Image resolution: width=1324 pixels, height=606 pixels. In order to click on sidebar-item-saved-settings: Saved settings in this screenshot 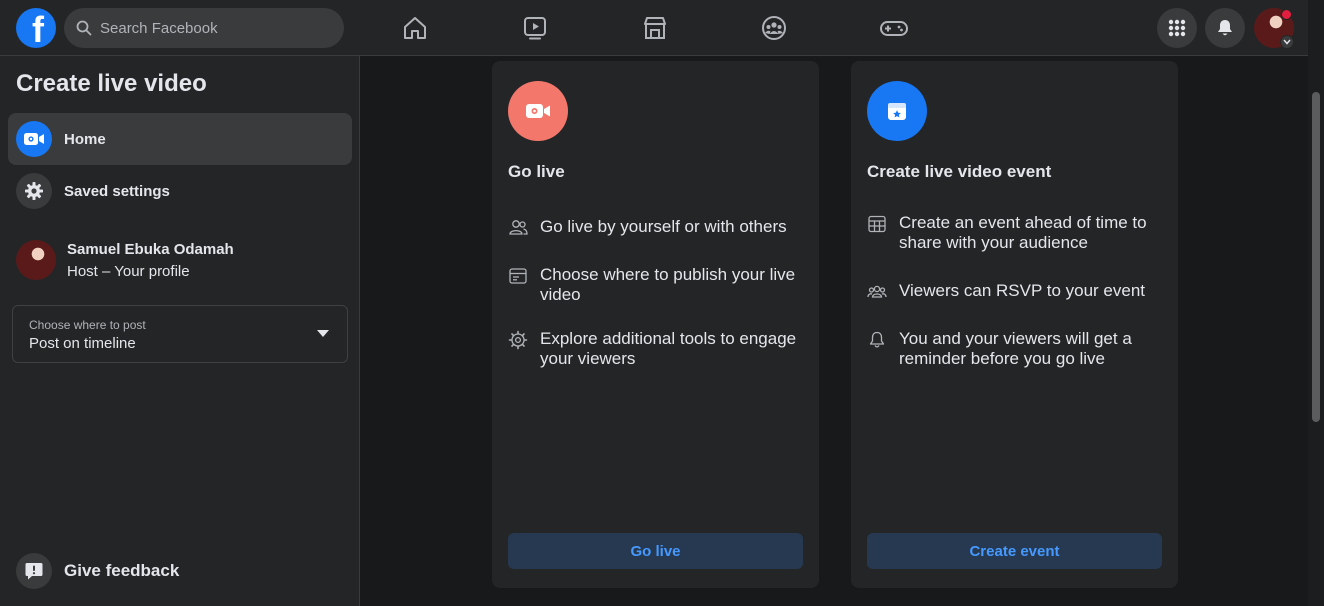, I will do `click(180, 191)`.